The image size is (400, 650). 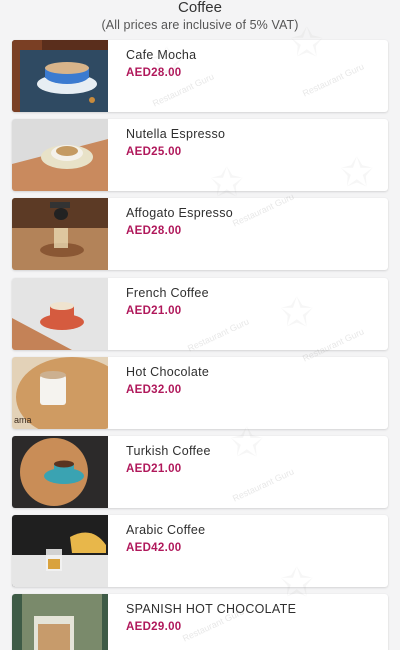 What do you see at coordinates (60, 313) in the screenshot?
I see `french-coffee-image` at bounding box center [60, 313].